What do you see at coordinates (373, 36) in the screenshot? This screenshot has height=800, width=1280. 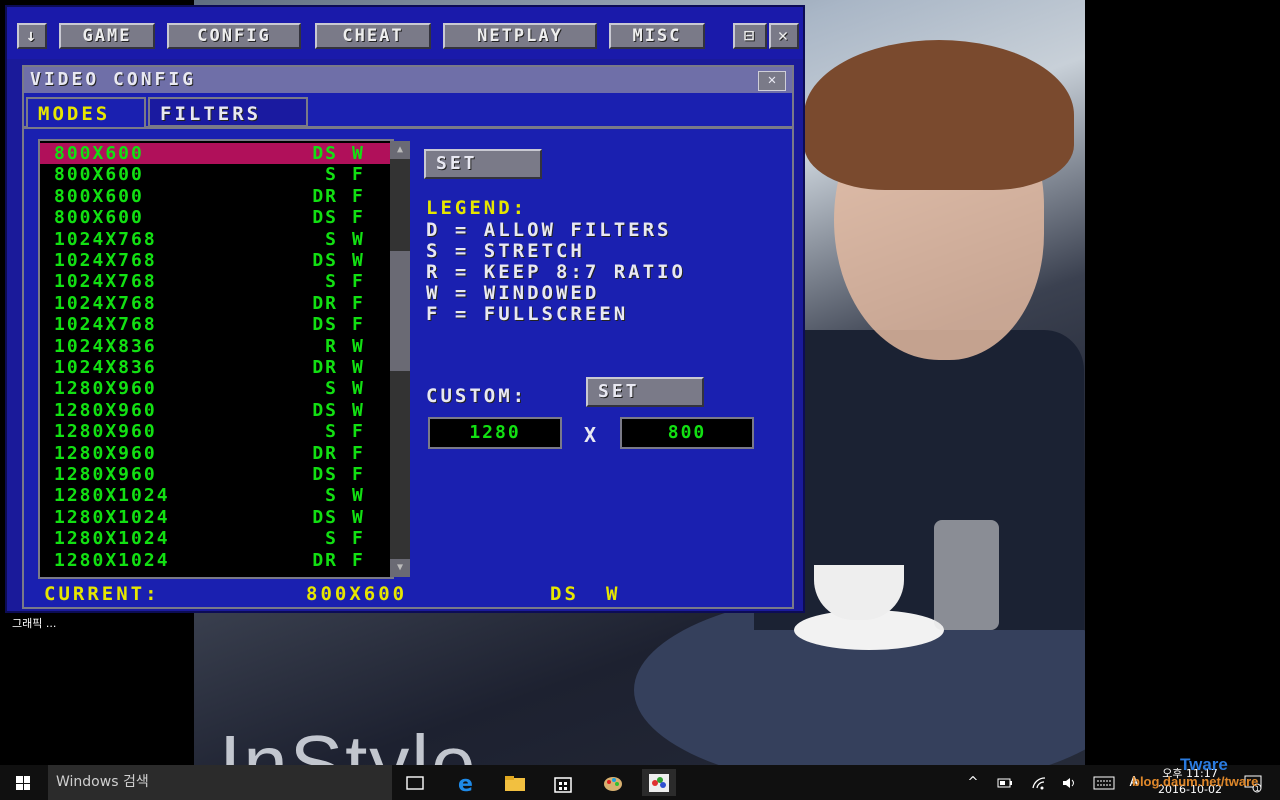 I see `menu-cheat: CHEAT` at bounding box center [373, 36].